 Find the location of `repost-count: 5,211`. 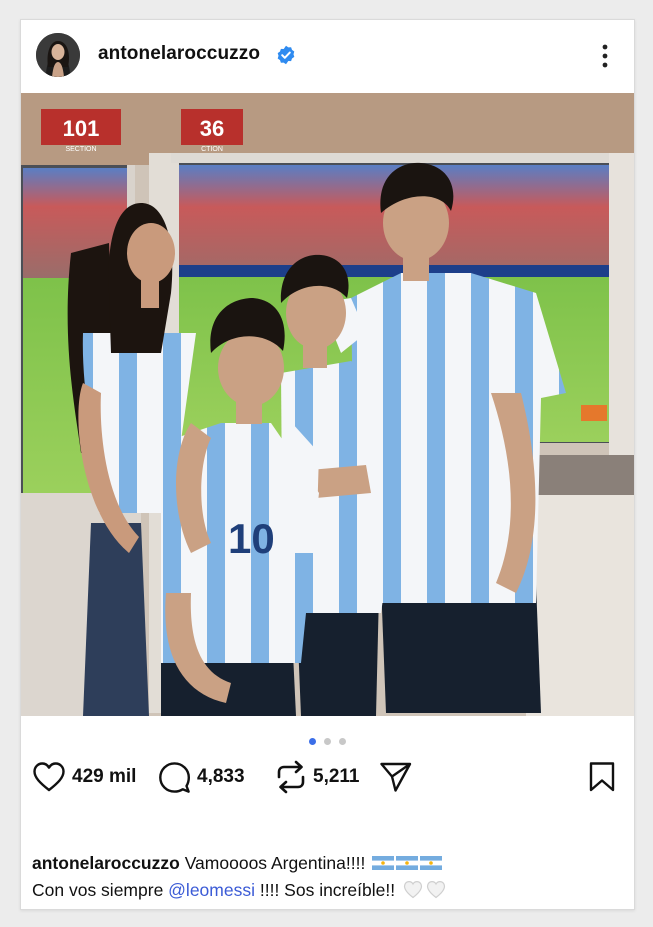

repost-count: 5,211 is located at coordinates (336, 777).